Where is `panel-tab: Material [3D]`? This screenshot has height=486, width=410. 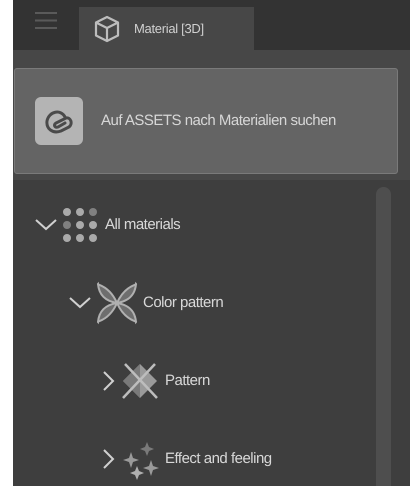
panel-tab: Material [3D] is located at coordinates (166, 28).